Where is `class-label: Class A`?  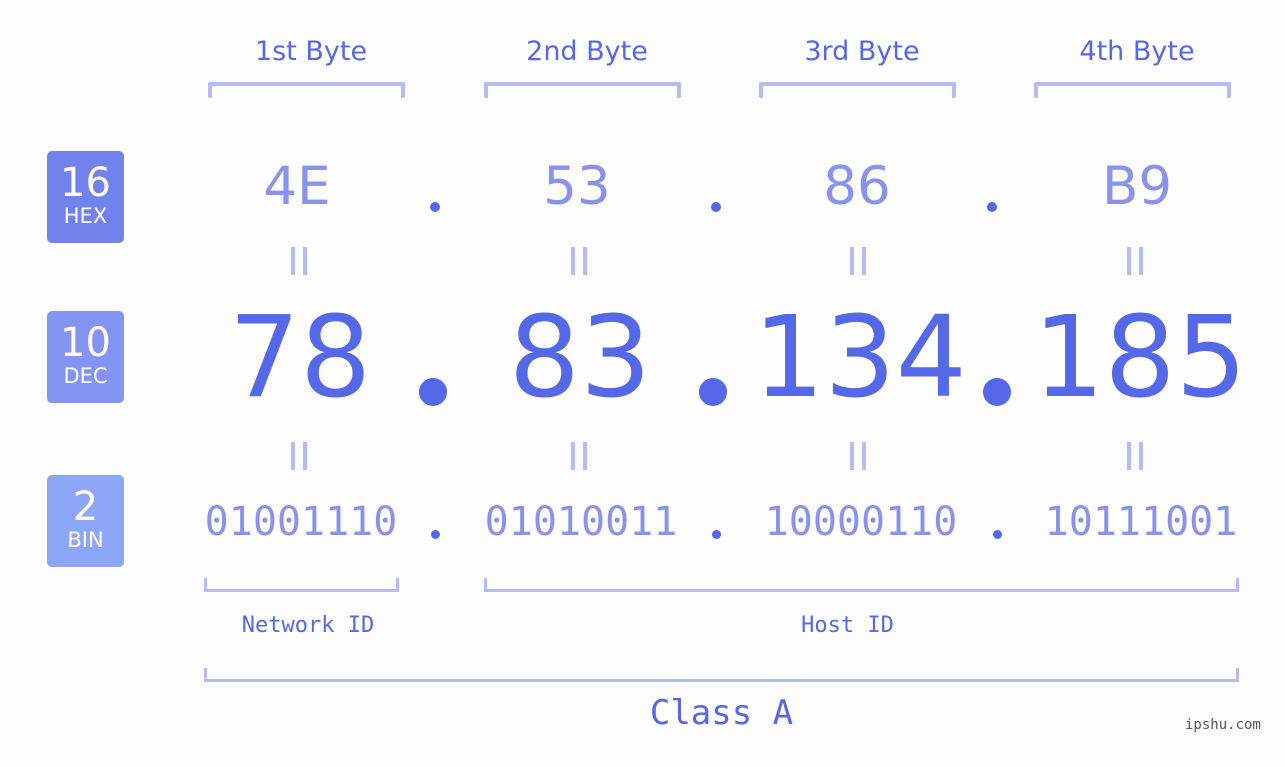 class-label: Class A is located at coordinates (721, 713).